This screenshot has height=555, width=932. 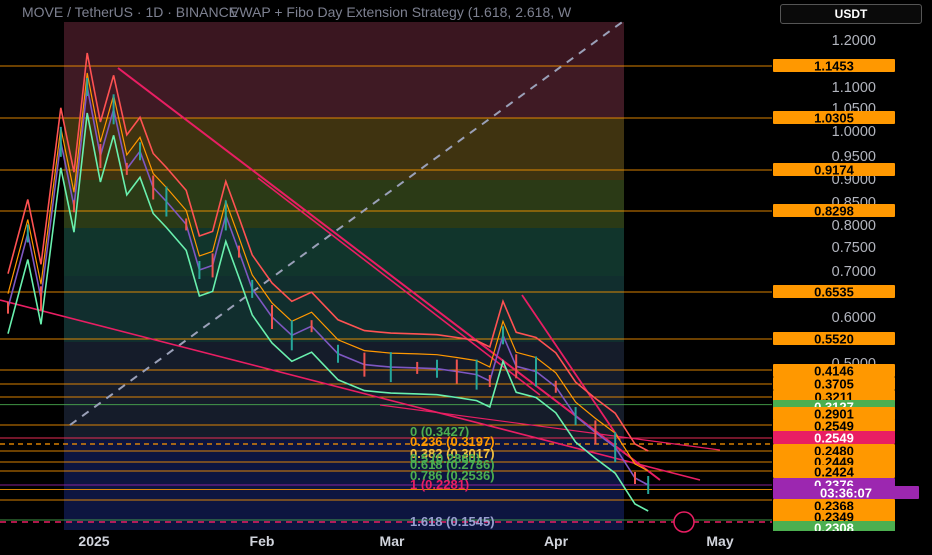 What do you see at coordinates (834, 211) in the screenshot?
I see `price-tag-label: 0.8298` at bounding box center [834, 211].